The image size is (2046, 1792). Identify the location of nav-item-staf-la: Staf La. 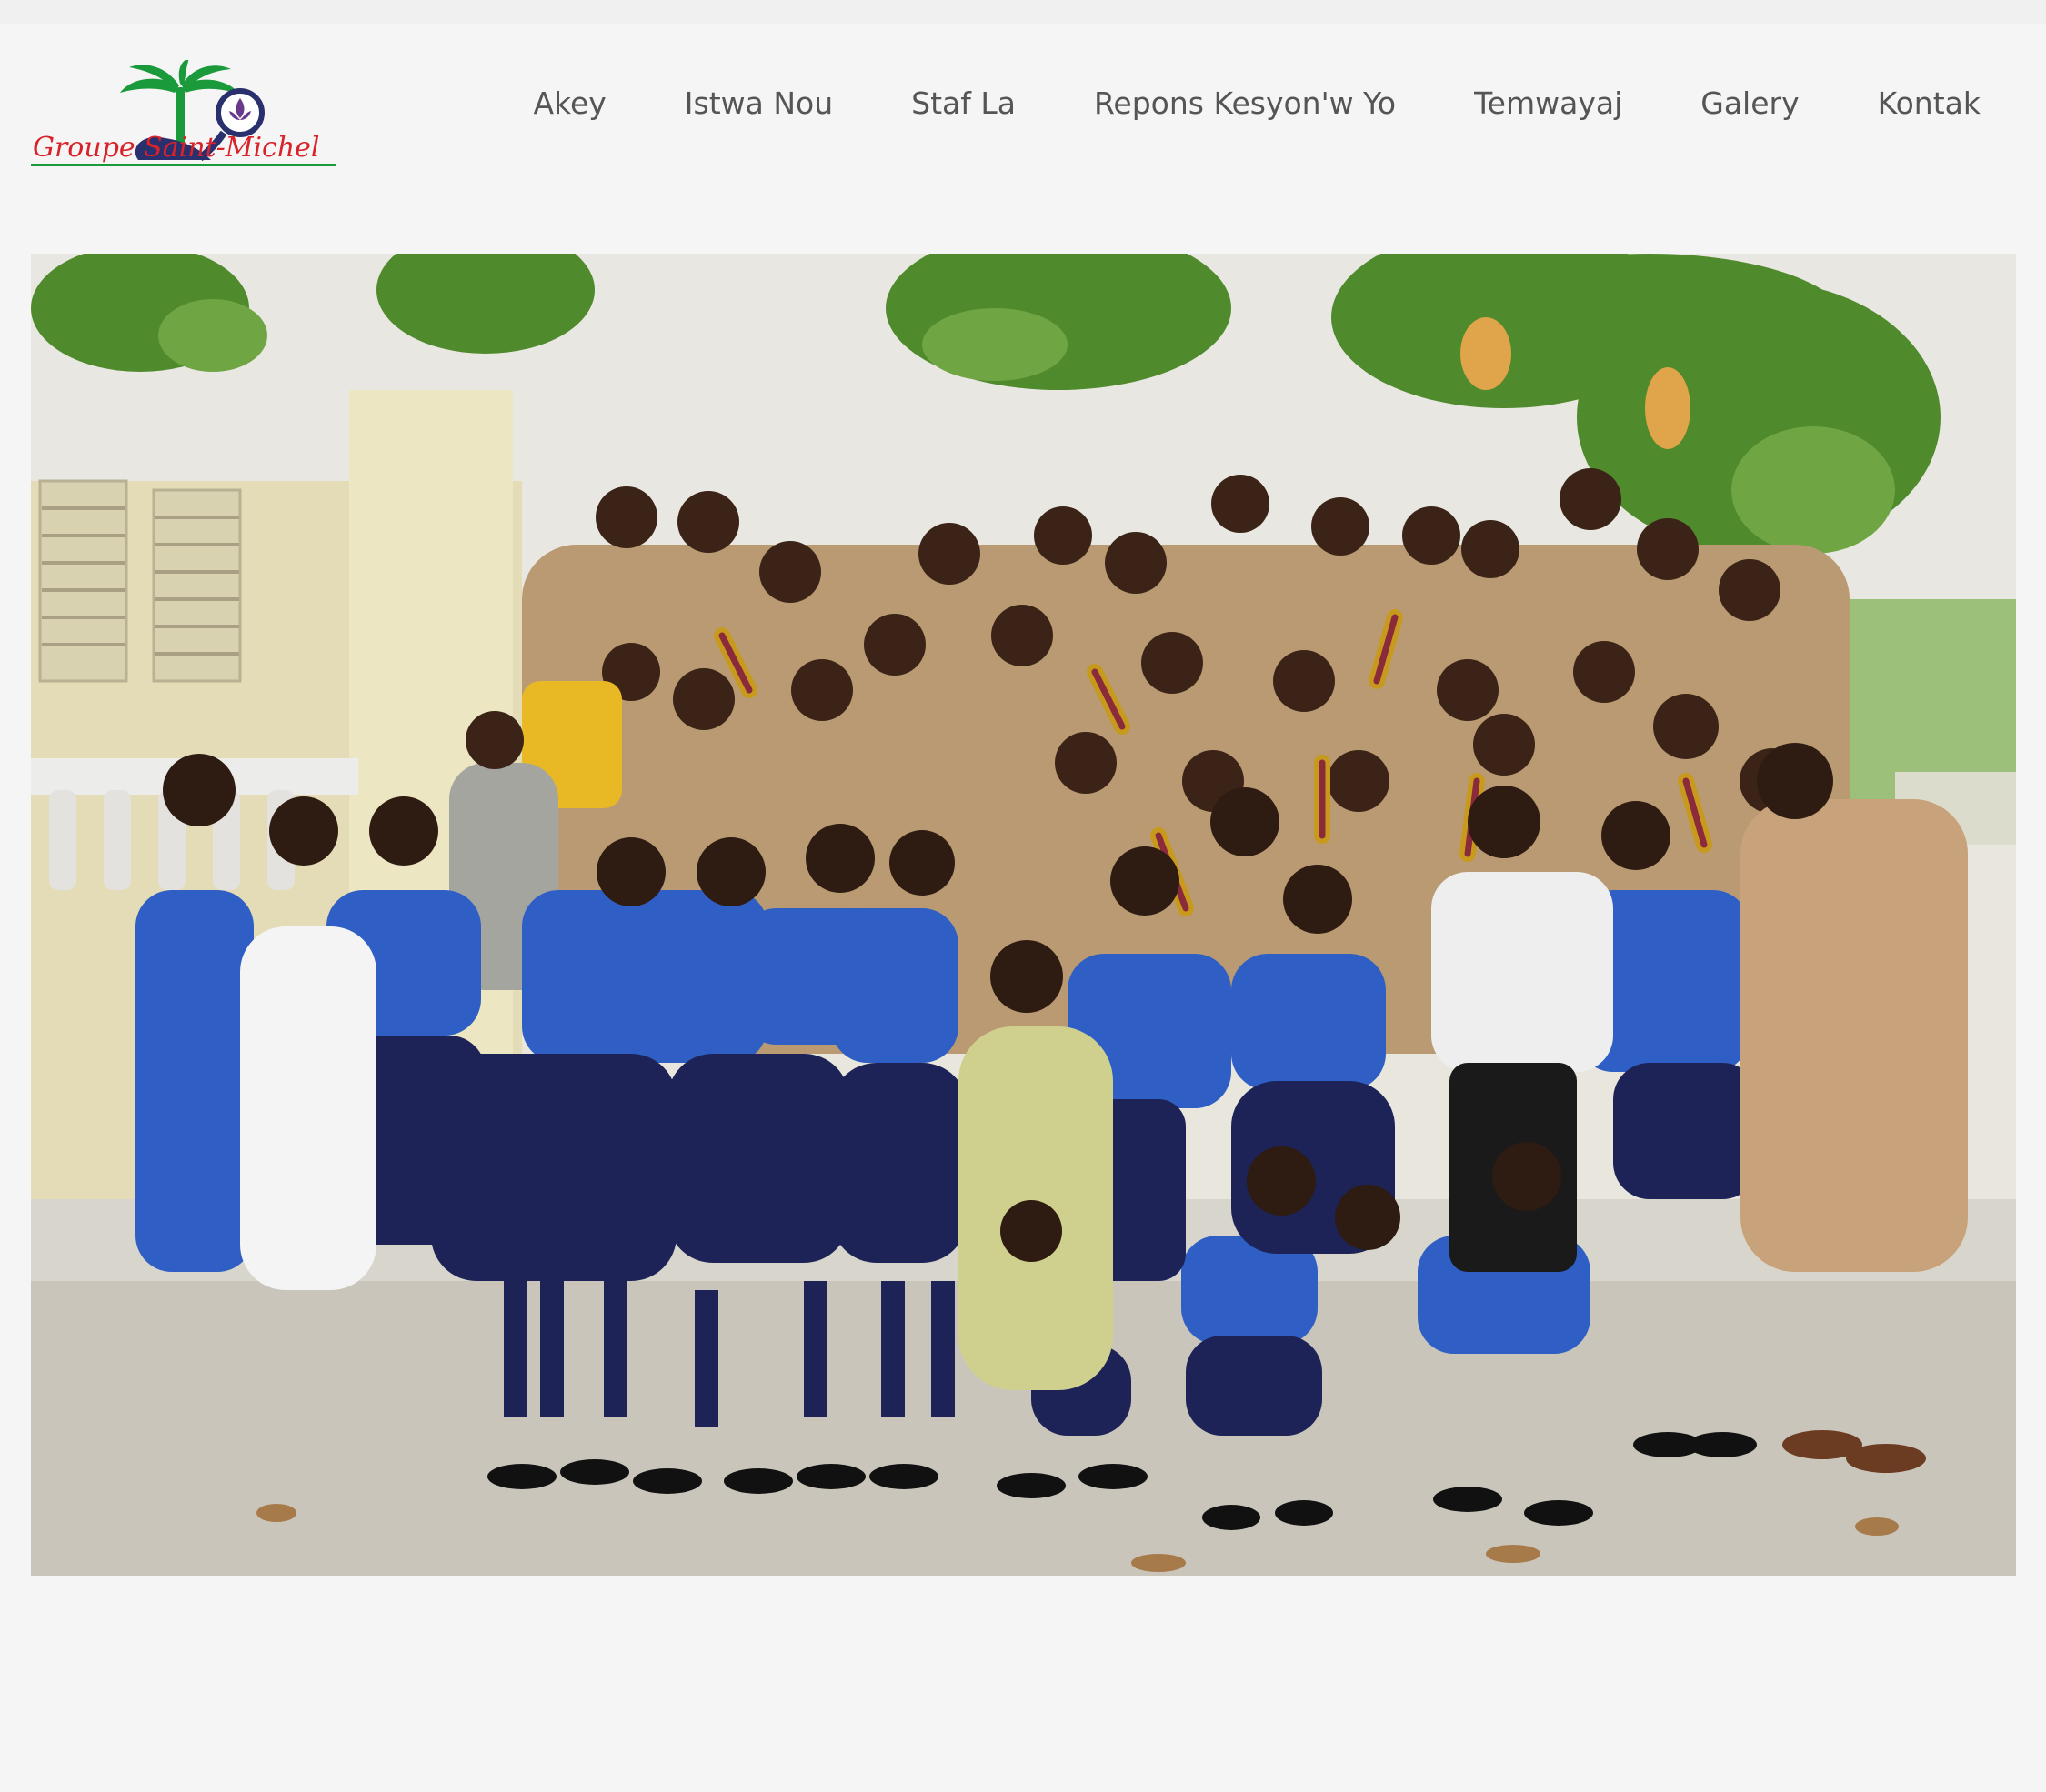
(963, 103).